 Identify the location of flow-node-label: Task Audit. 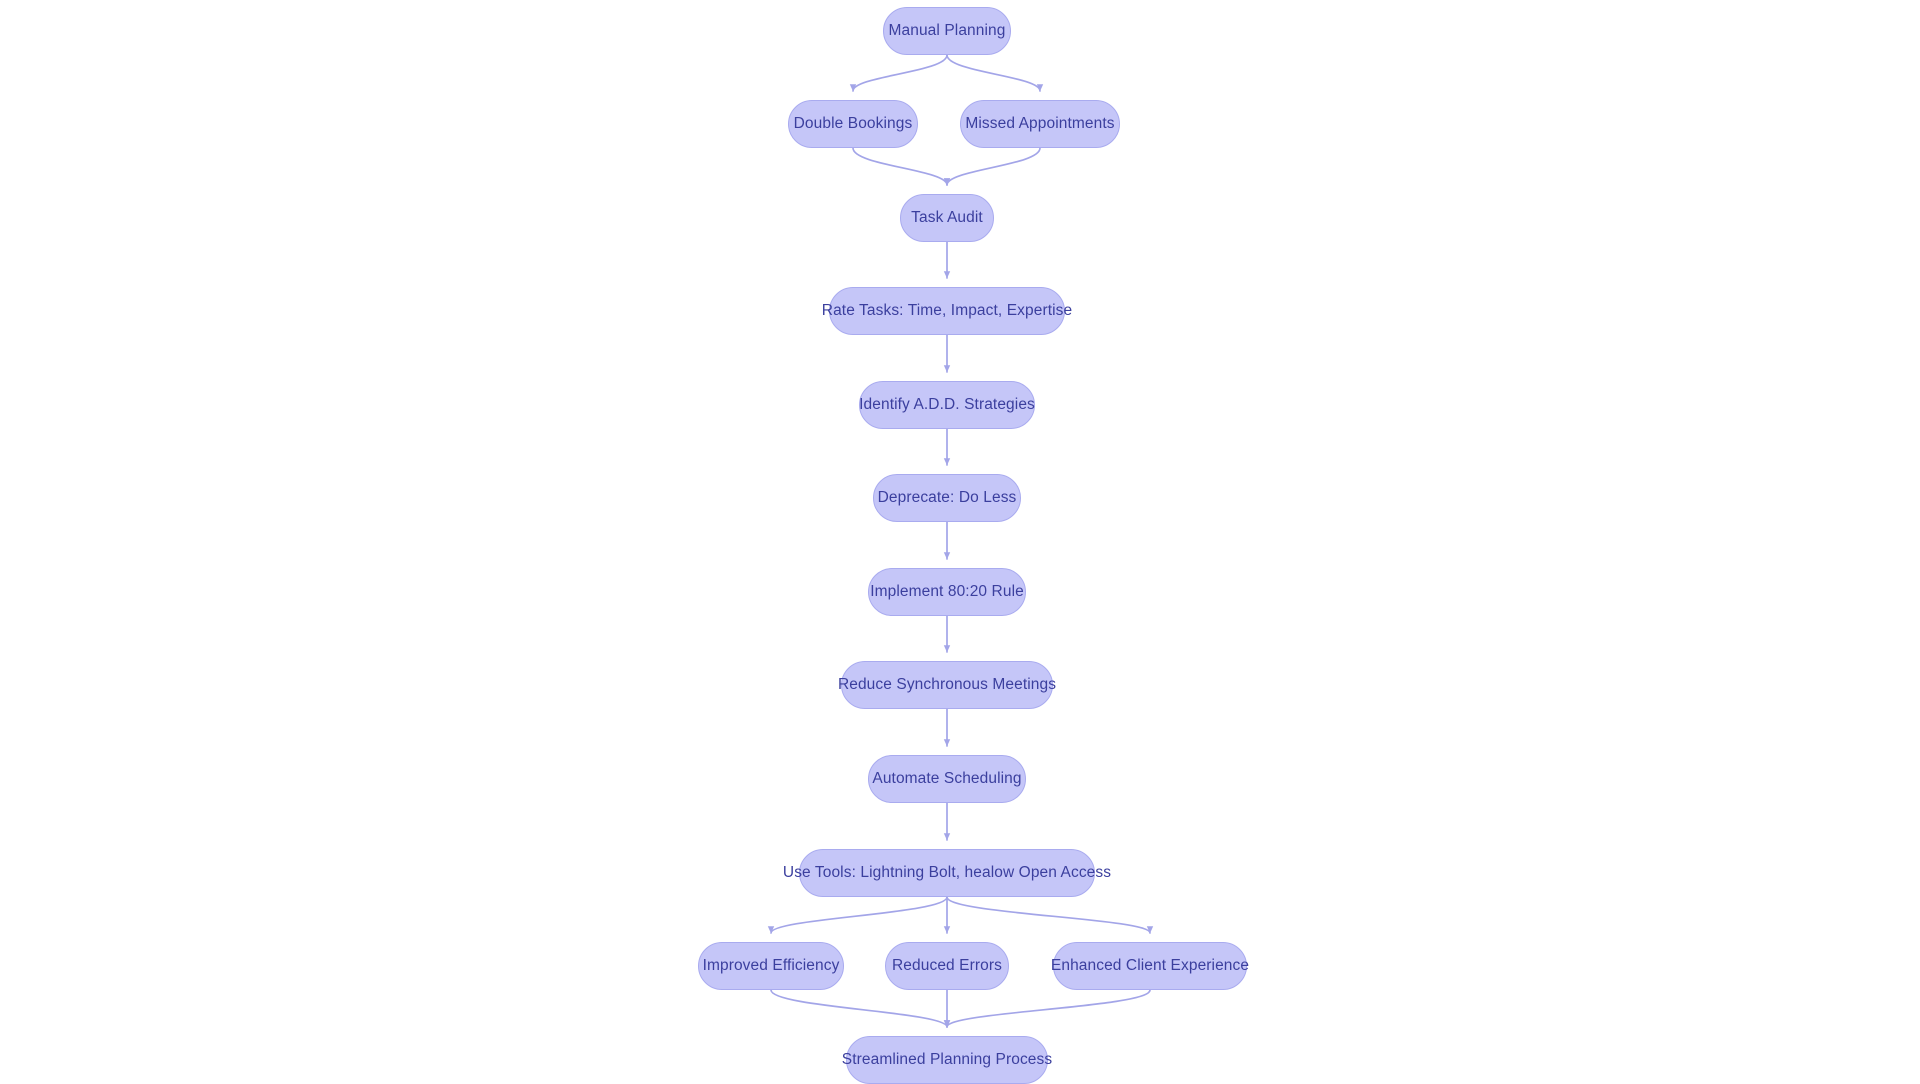
(947, 218).